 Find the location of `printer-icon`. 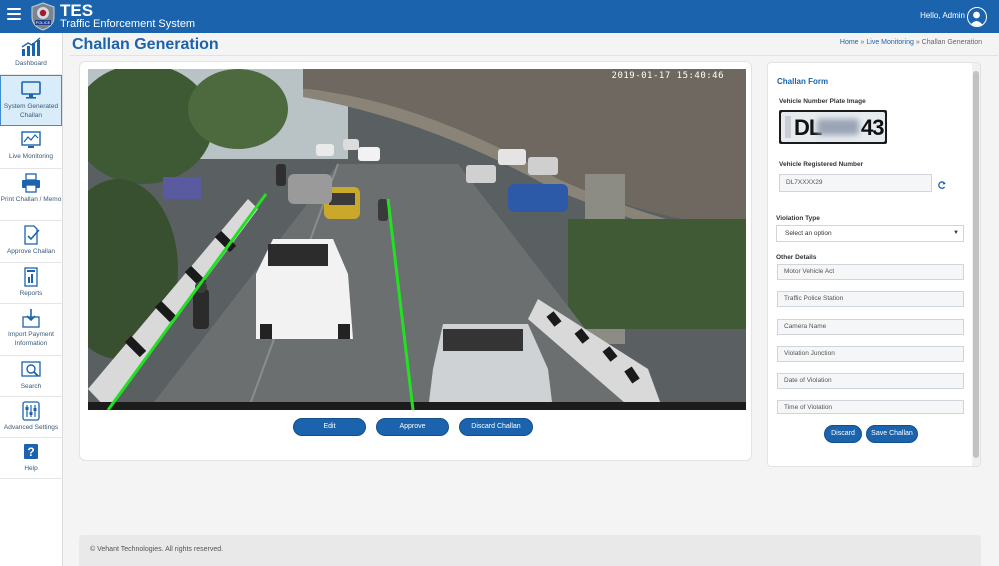

printer-icon is located at coordinates (31, 183).